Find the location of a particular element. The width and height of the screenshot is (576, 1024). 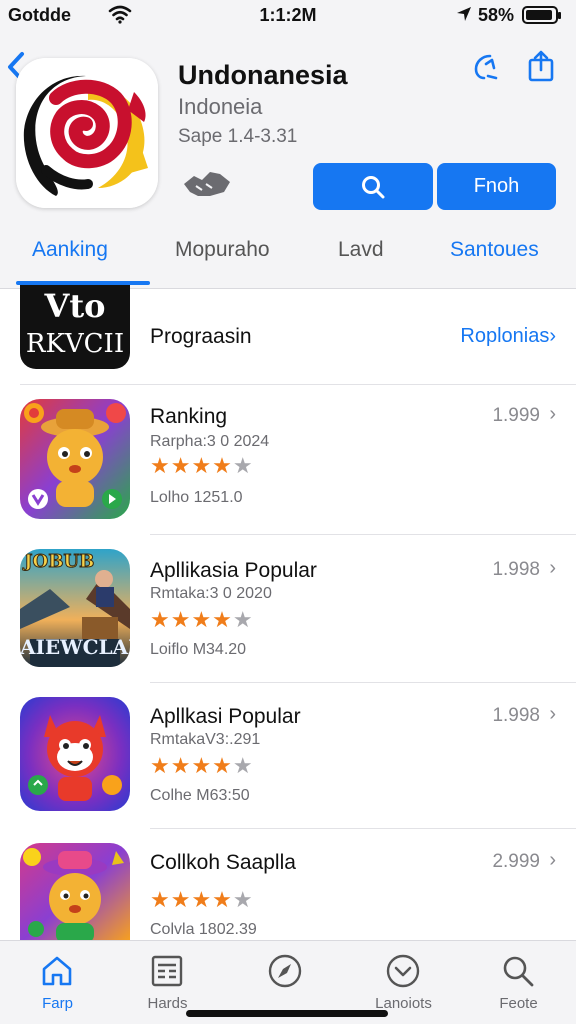

app-subtitle: Rarpha:3 0 2024 is located at coordinates (210, 441).